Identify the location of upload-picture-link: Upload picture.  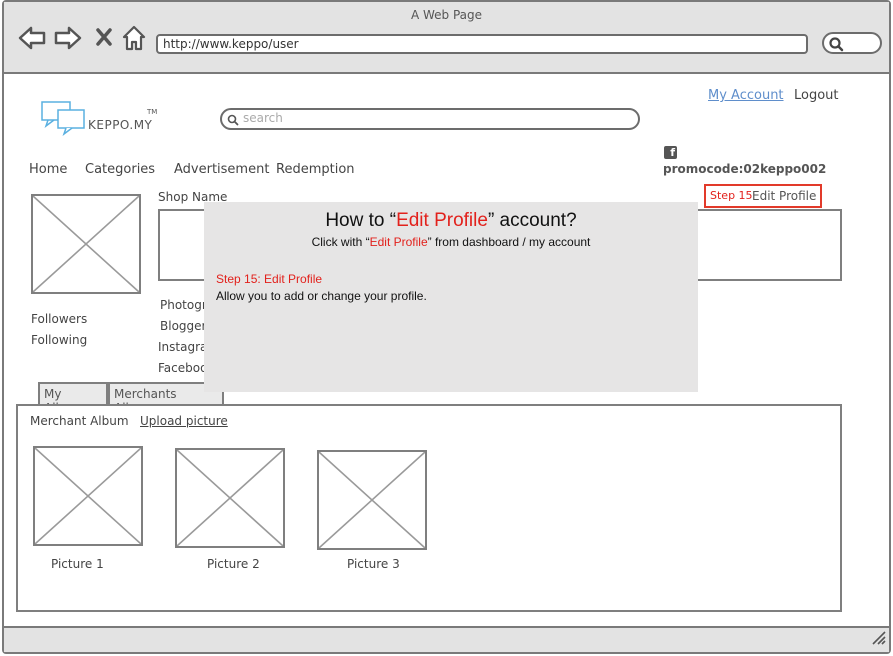
(184, 421).